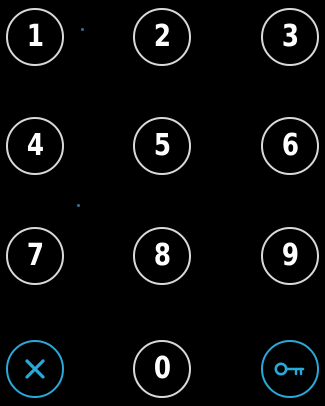 The height and width of the screenshot is (406, 325). I want to click on key-9: 9, so click(290, 256).